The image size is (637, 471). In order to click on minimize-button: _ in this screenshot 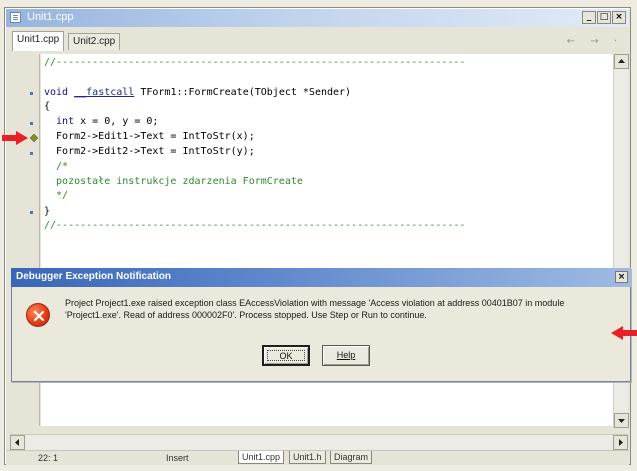, I will do `click(589, 17)`.